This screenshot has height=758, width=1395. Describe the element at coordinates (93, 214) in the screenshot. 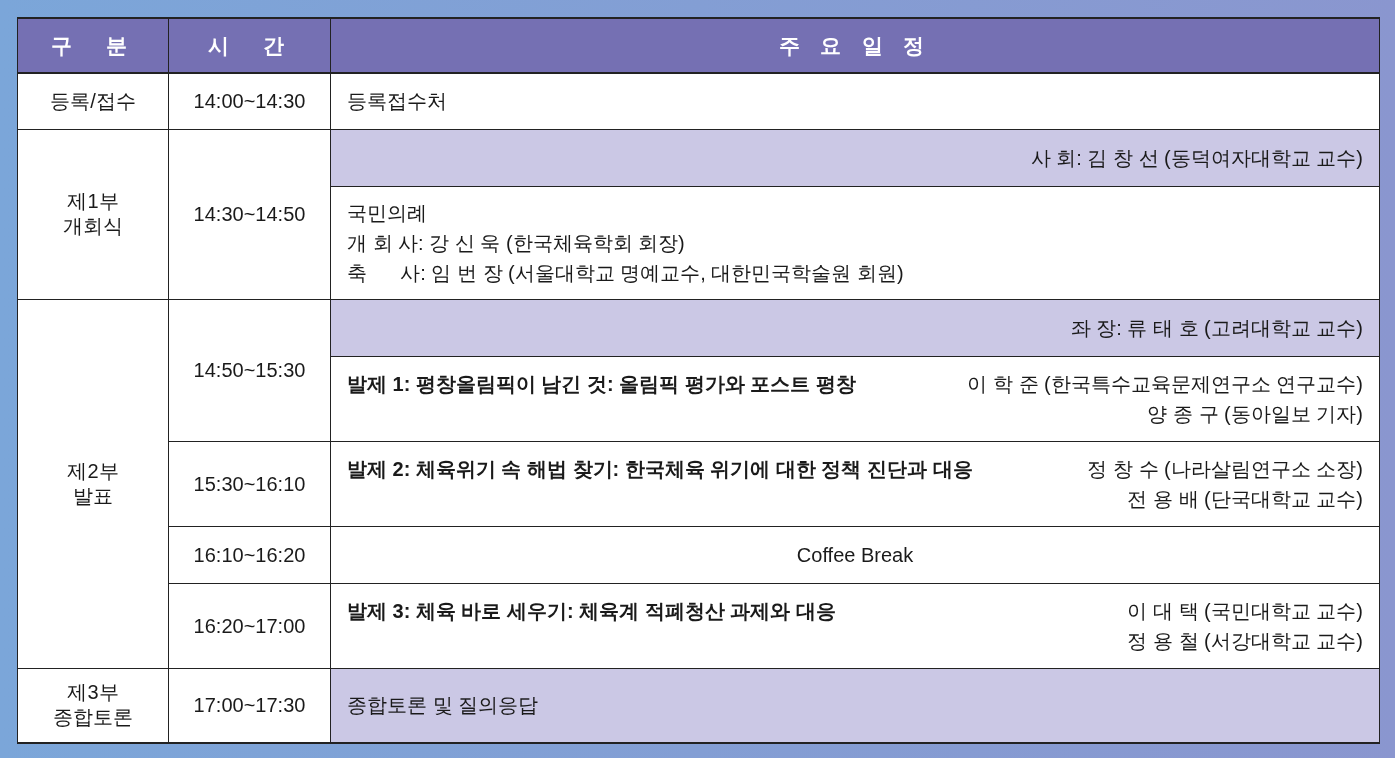

I see `category-cell: 제1부 개회식` at that location.